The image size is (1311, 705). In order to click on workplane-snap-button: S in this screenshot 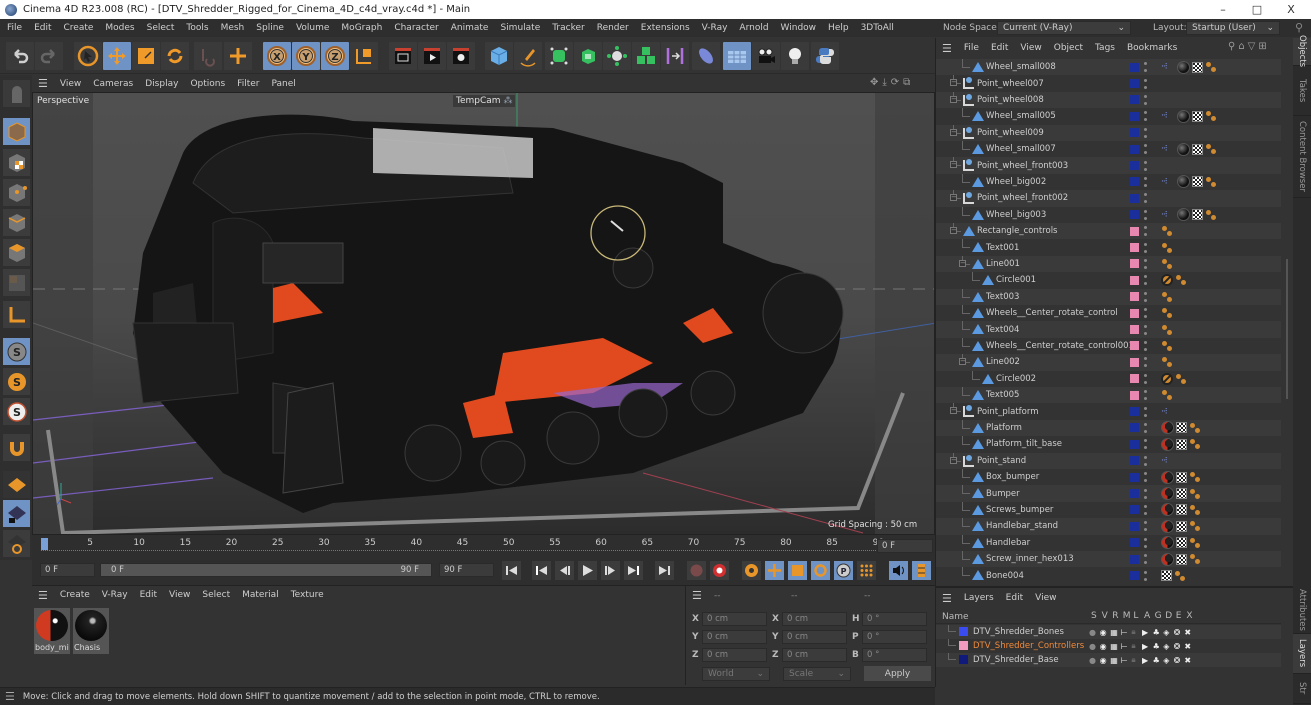, I will do `click(16, 411)`.